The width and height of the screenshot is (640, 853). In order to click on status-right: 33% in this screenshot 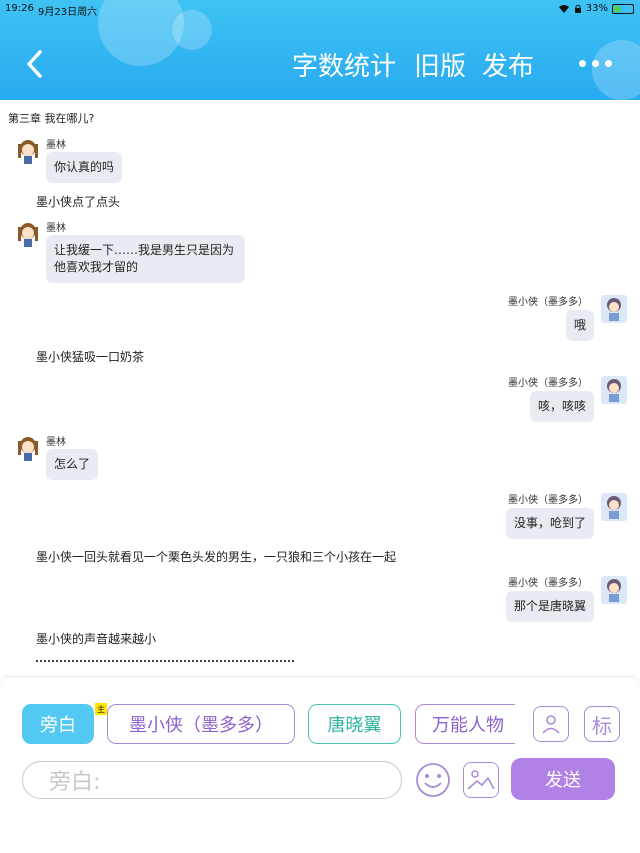, I will do `click(596, 8)`.